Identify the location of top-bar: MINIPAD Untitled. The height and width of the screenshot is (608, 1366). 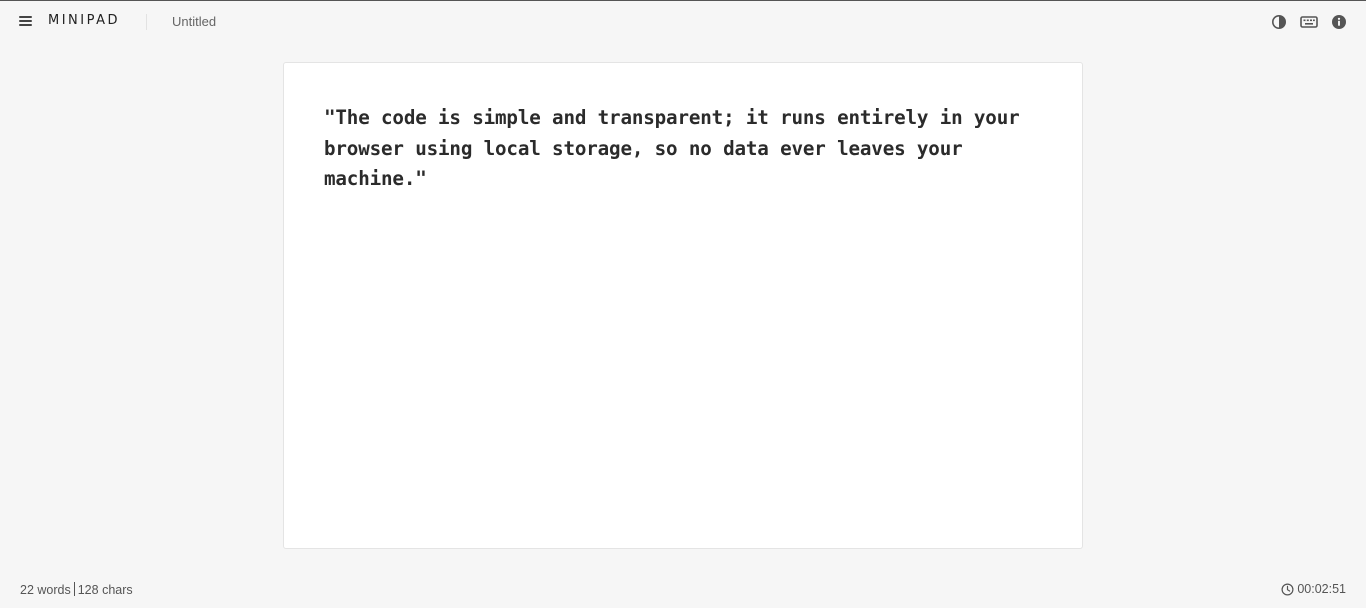
(683, 22).